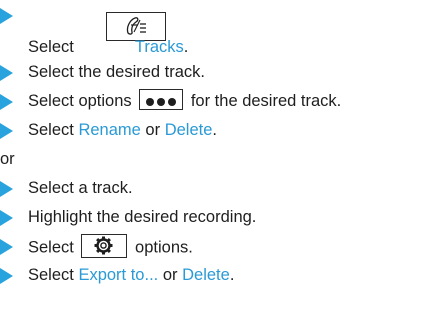 The image size is (447, 324). Describe the element at coordinates (164, 247) in the screenshot. I see `step-text-after: options.` at that location.